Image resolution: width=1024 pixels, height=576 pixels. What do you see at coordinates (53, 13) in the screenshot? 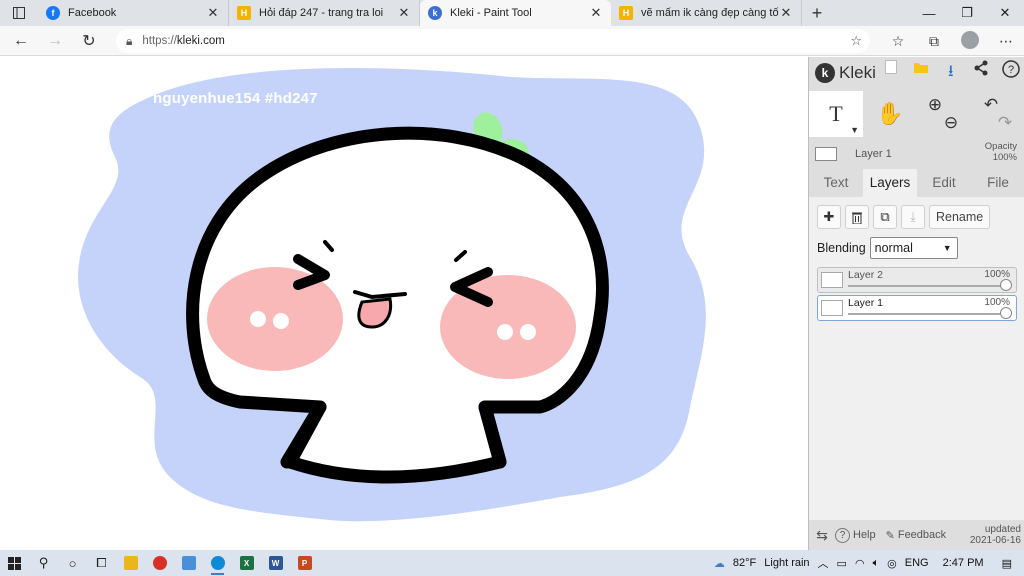
I see `facebook-favicon-icon: f` at bounding box center [53, 13].